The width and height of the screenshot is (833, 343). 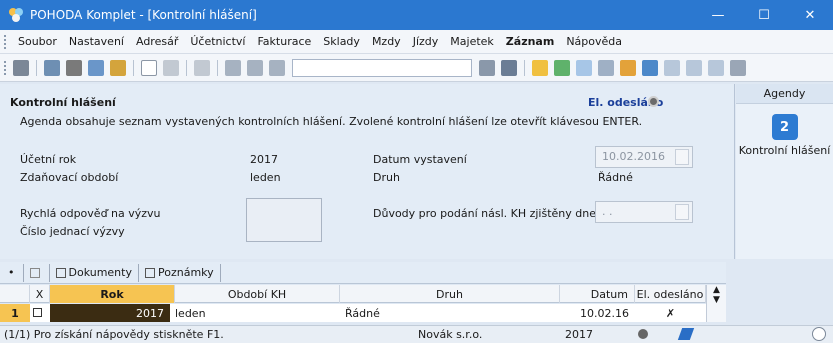 What do you see at coordinates (694, 67) in the screenshot?
I see `window-icon` at bounding box center [694, 67].